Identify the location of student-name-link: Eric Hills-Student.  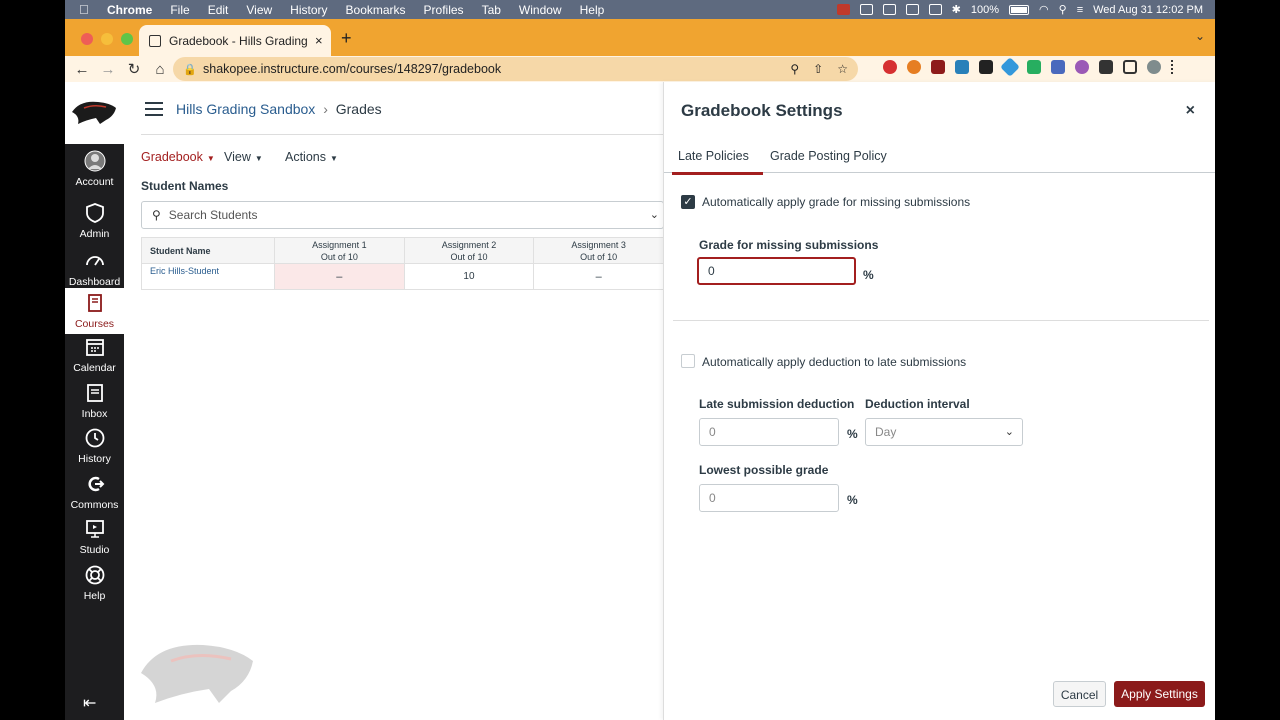
(208, 276).